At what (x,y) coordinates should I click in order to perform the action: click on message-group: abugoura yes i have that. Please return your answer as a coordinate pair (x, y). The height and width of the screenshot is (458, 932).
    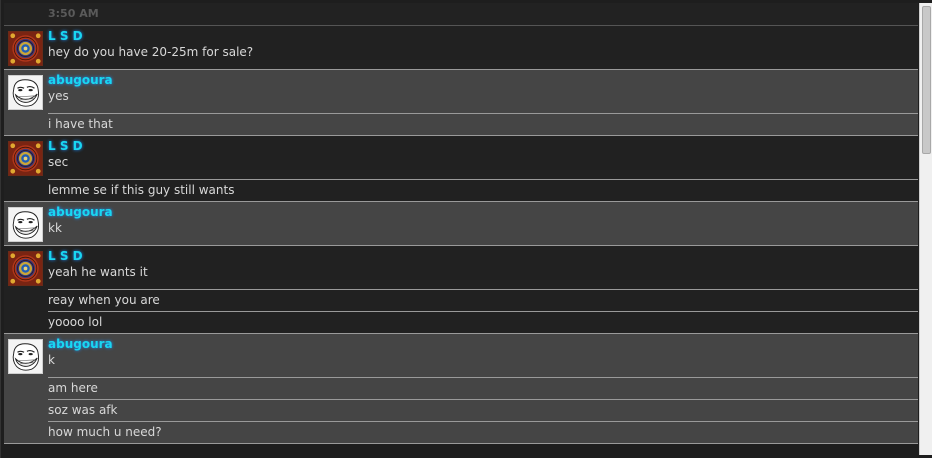
    Looking at the image, I should click on (461, 103).